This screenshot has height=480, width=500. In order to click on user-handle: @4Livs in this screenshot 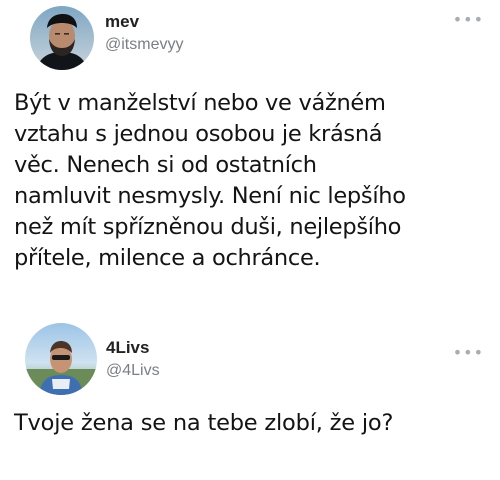, I will do `click(133, 371)`.